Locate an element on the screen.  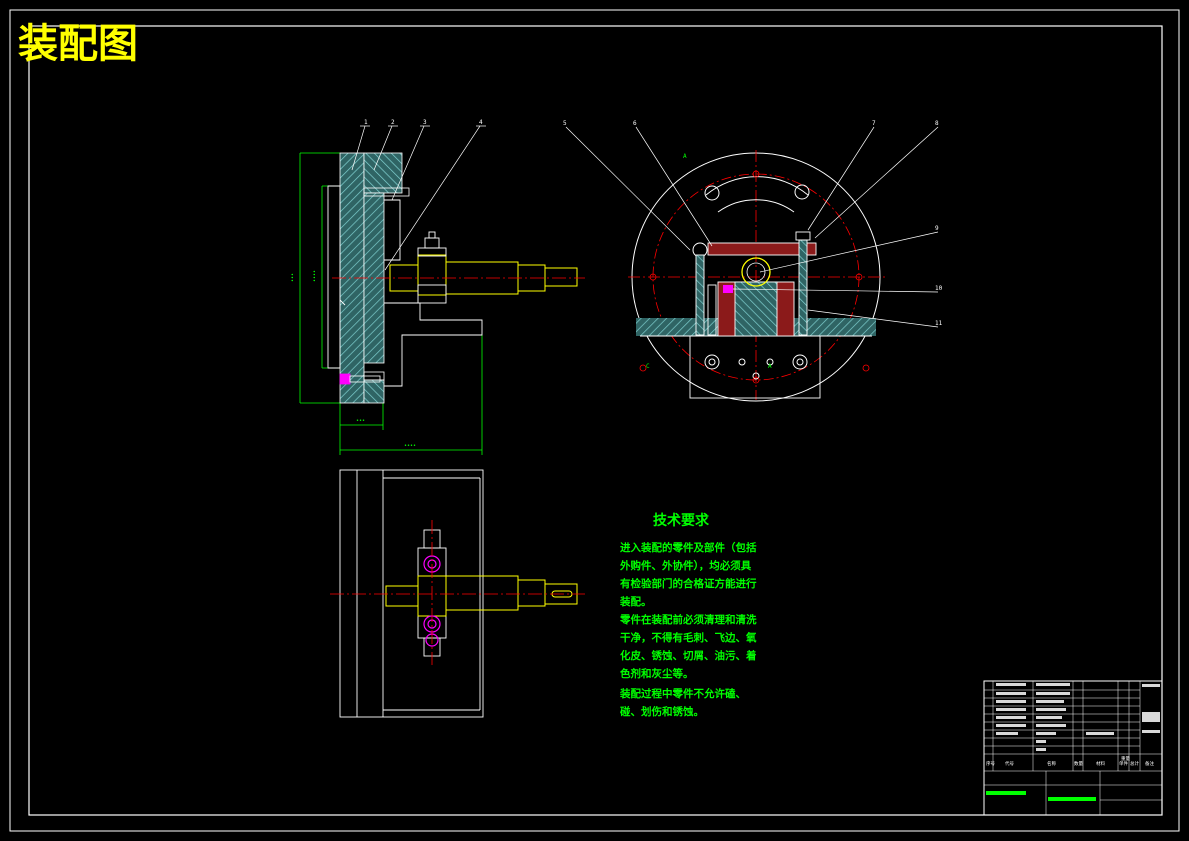
balloon-6: 6 is located at coordinates (635, 123).